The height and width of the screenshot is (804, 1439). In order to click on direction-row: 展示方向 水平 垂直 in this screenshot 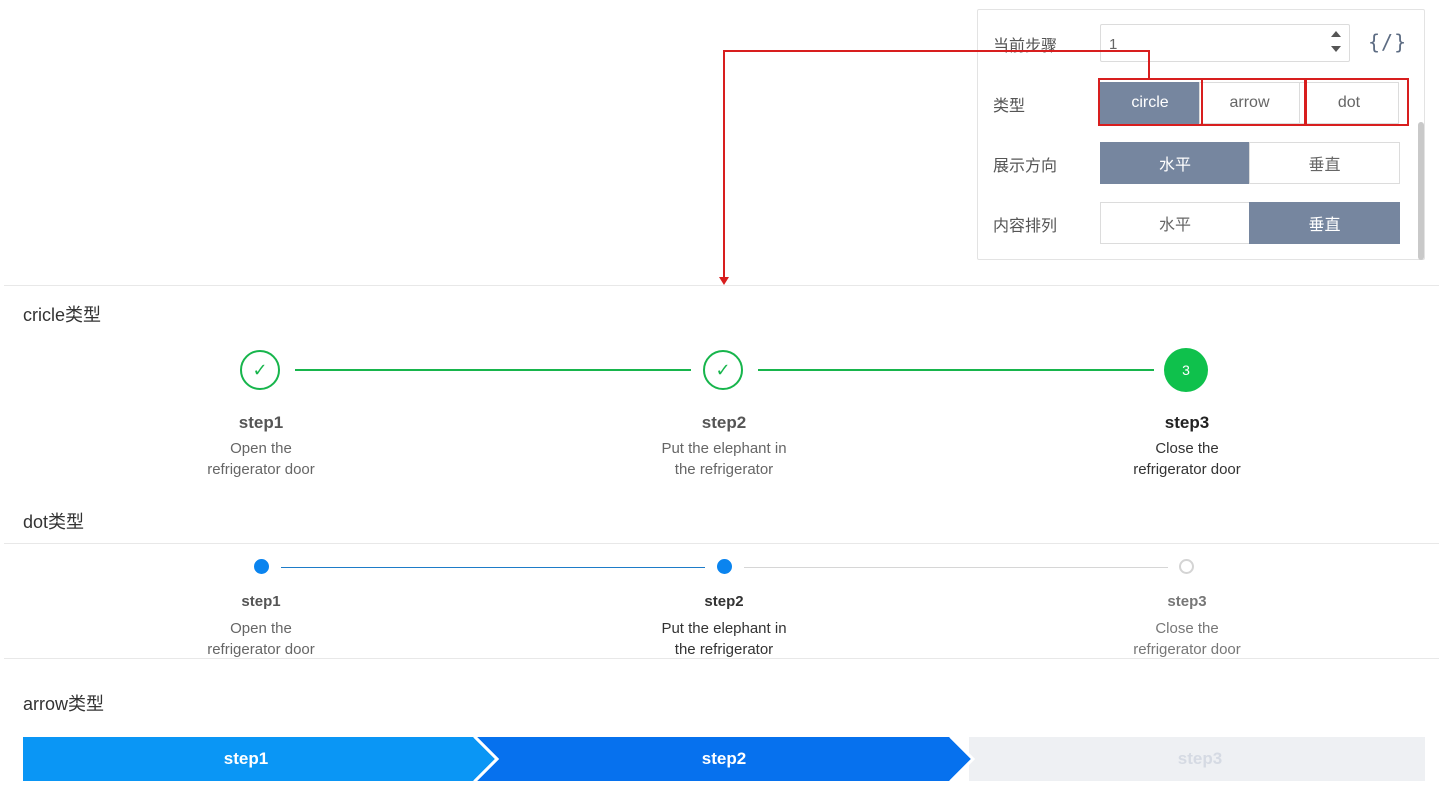, I will do `click(1201, 163)`.